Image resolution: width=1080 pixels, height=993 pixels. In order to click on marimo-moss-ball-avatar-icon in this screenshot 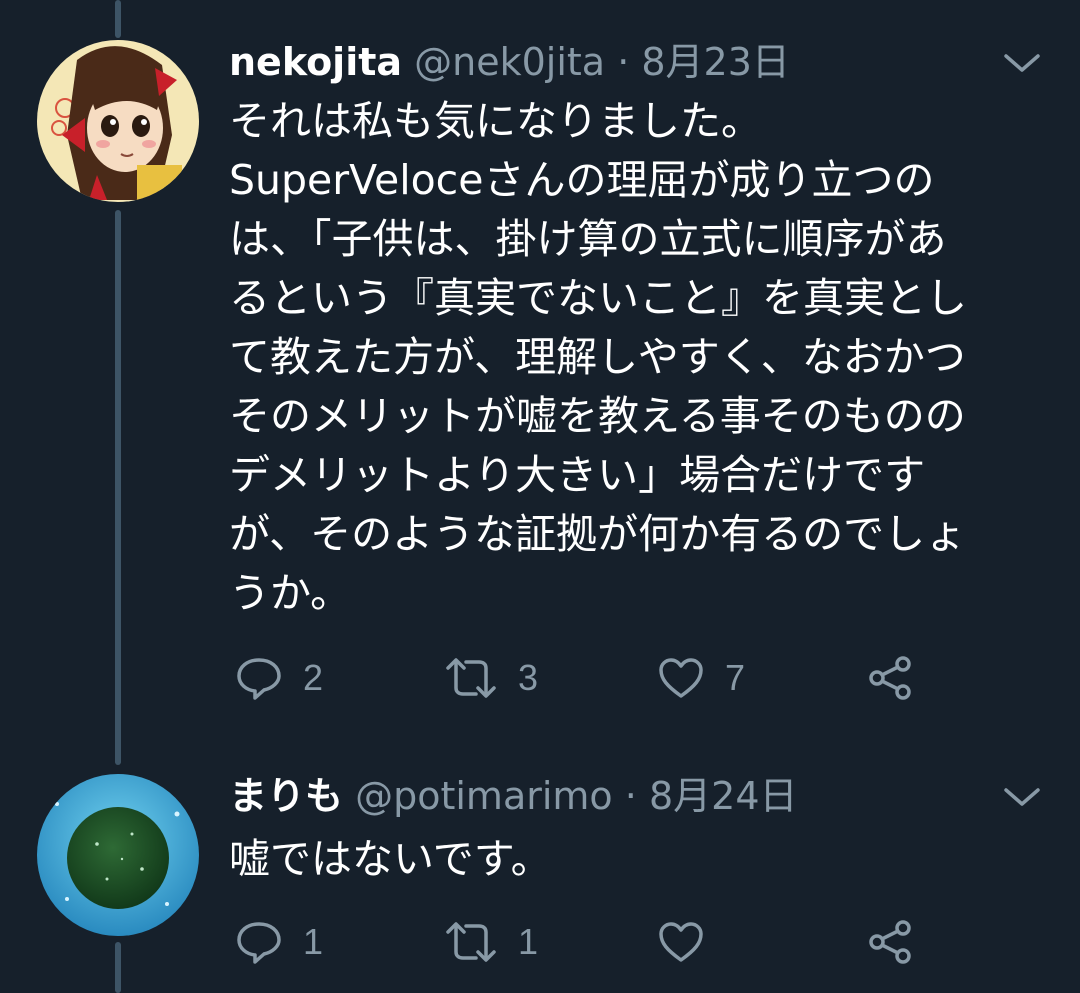, I will do `click(118, 855)`.